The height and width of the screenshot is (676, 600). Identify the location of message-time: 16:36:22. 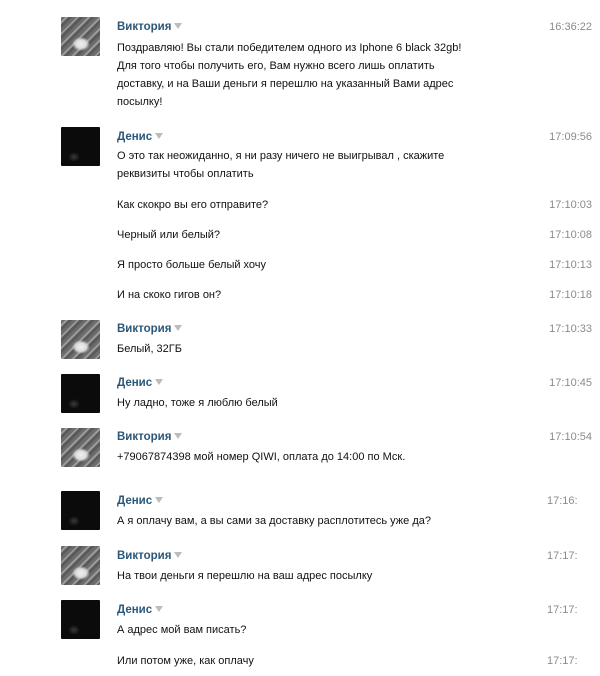
(570, 27).